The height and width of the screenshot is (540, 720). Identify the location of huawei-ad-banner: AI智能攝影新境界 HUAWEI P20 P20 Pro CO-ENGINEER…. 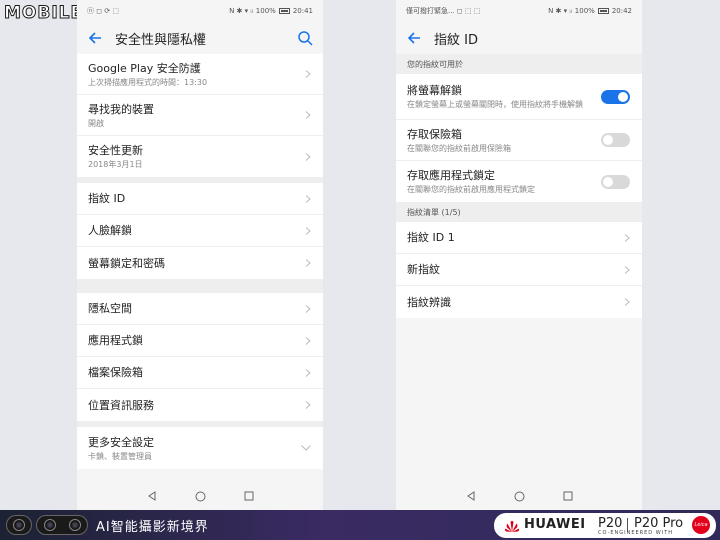
(360, 525).